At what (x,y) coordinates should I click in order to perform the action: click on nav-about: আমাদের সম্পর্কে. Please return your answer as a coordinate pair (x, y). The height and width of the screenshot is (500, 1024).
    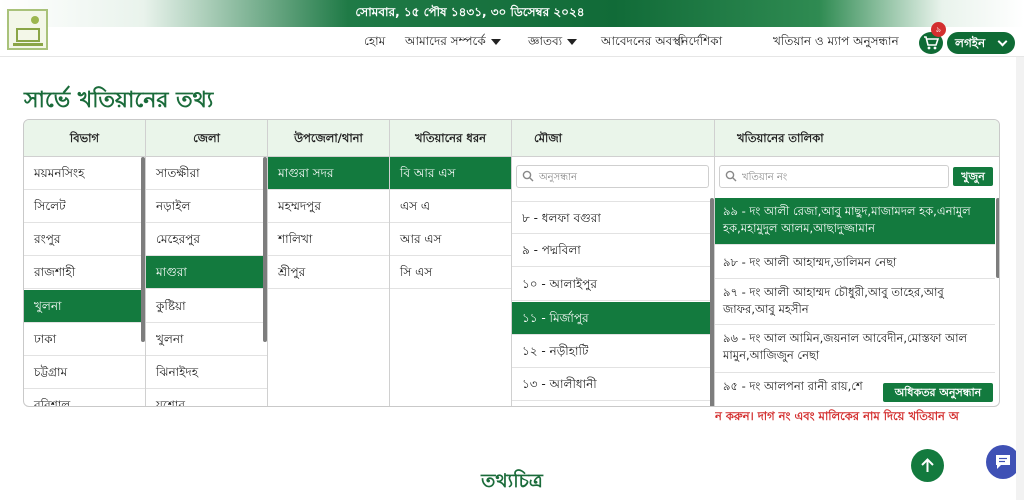
    Looking at the image, I should click on (453, 43).